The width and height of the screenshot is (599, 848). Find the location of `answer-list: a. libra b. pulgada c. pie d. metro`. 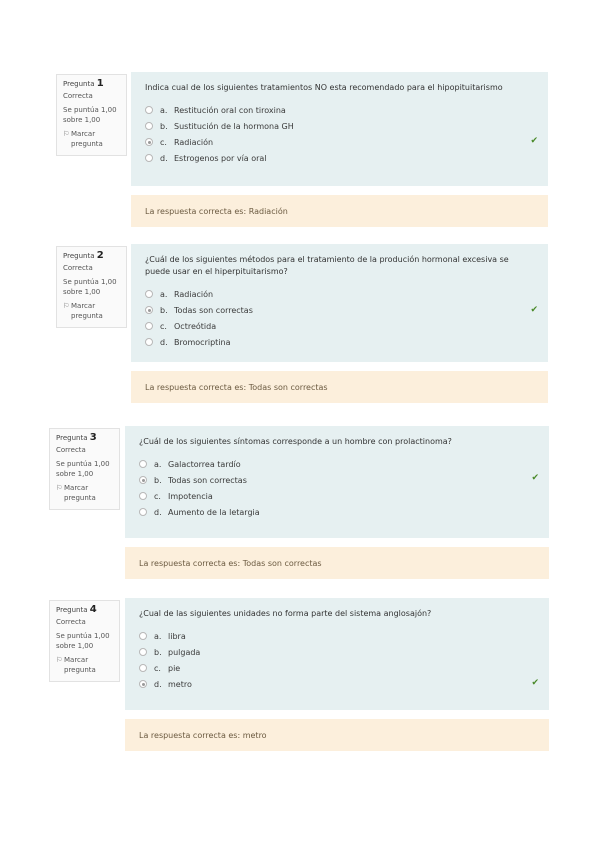

answer-list: a. libra b. pulgada c. pie d. metro is located at coordinates (337, 660).